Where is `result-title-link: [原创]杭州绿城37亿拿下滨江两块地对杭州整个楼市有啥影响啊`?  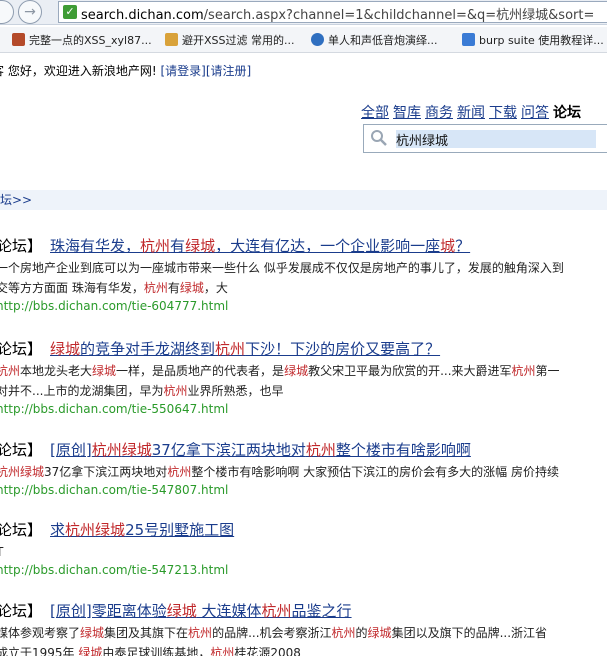
result-title-link: [原创]杭州绿城37亿拿下滨江两块地对杭州整个楼市有啥影响啊 is located at coordinates (260, 450).